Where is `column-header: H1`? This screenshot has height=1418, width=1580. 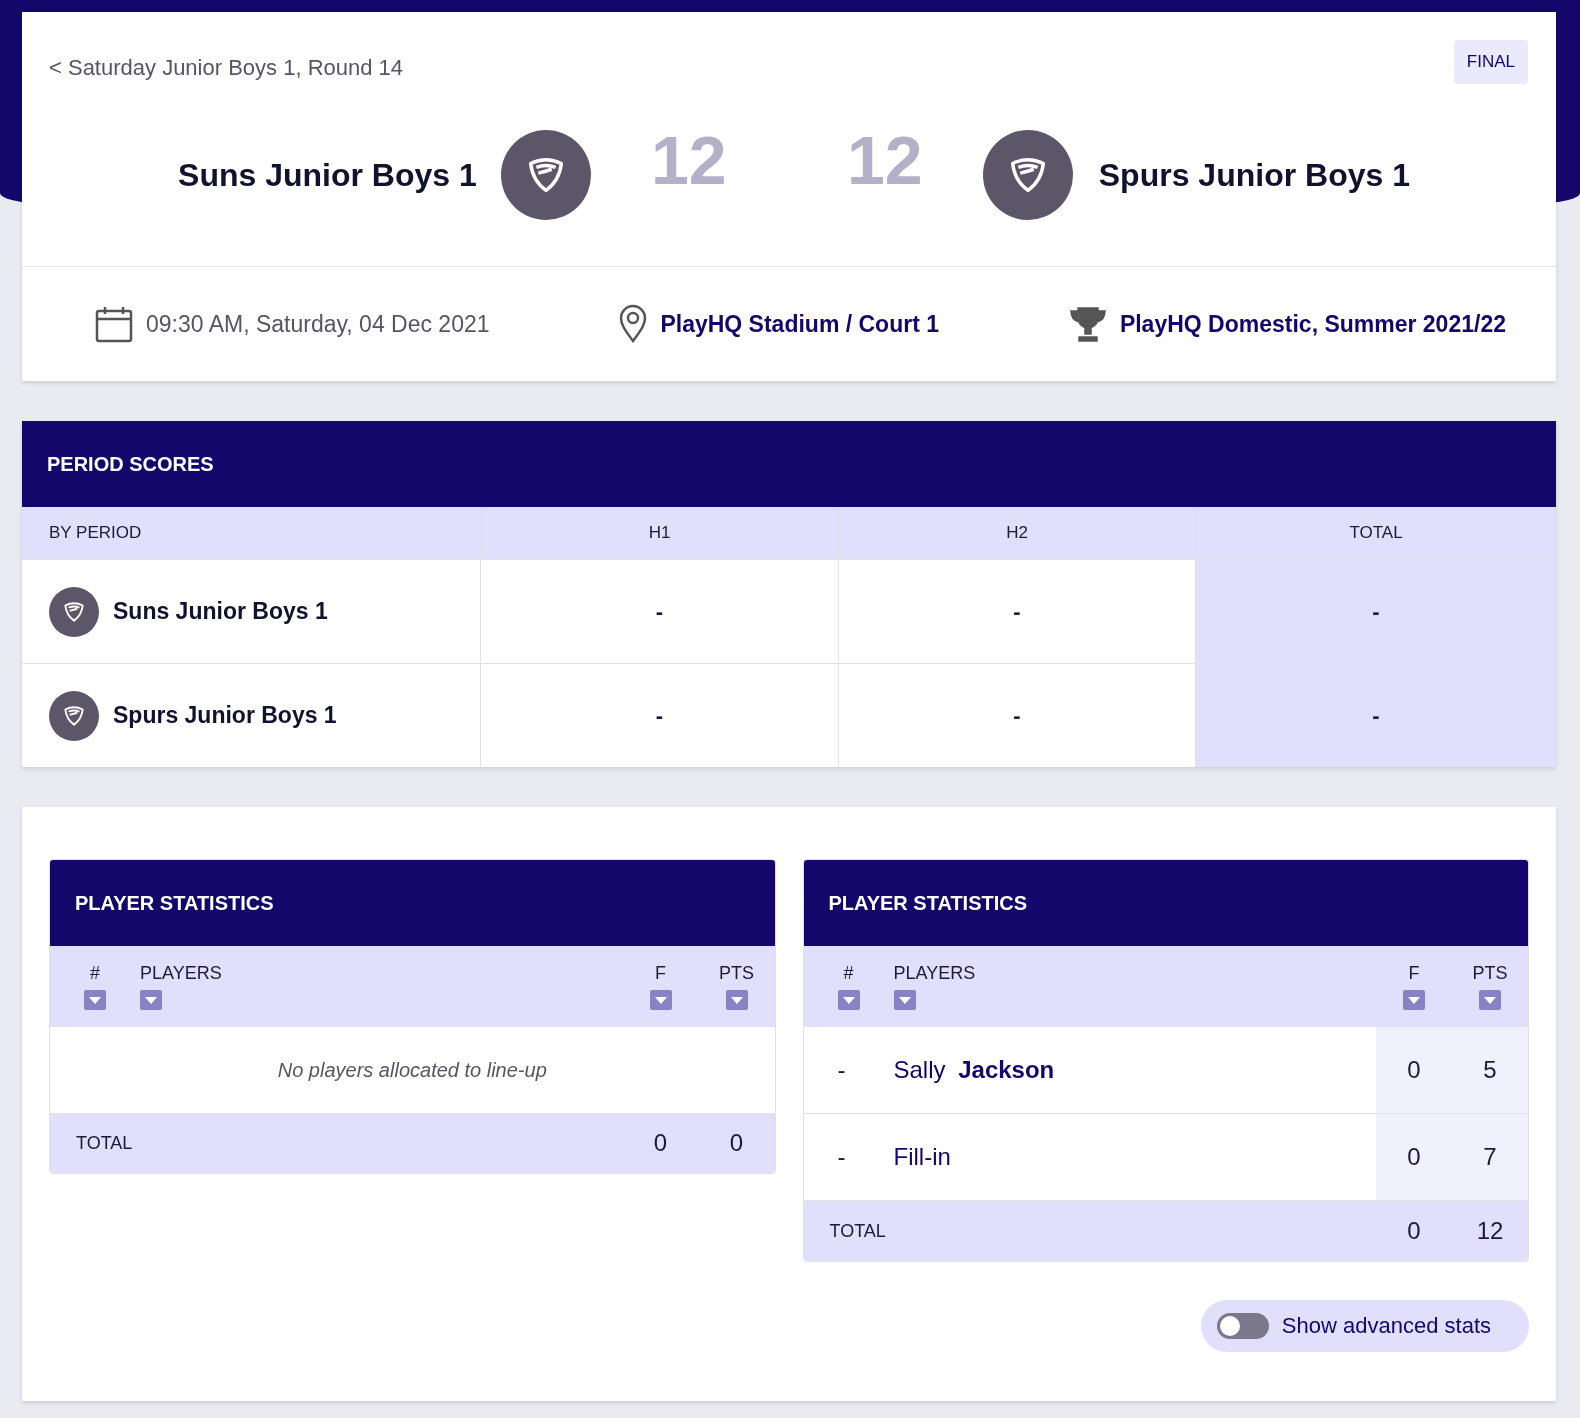
column-header: H1 is located at coordinates (659, 533).